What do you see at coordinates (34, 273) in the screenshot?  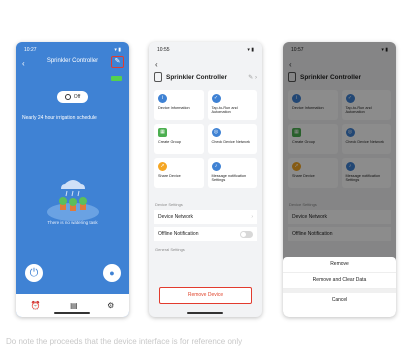 I see `power-button: ⏻` at bounding box center [34, 273].